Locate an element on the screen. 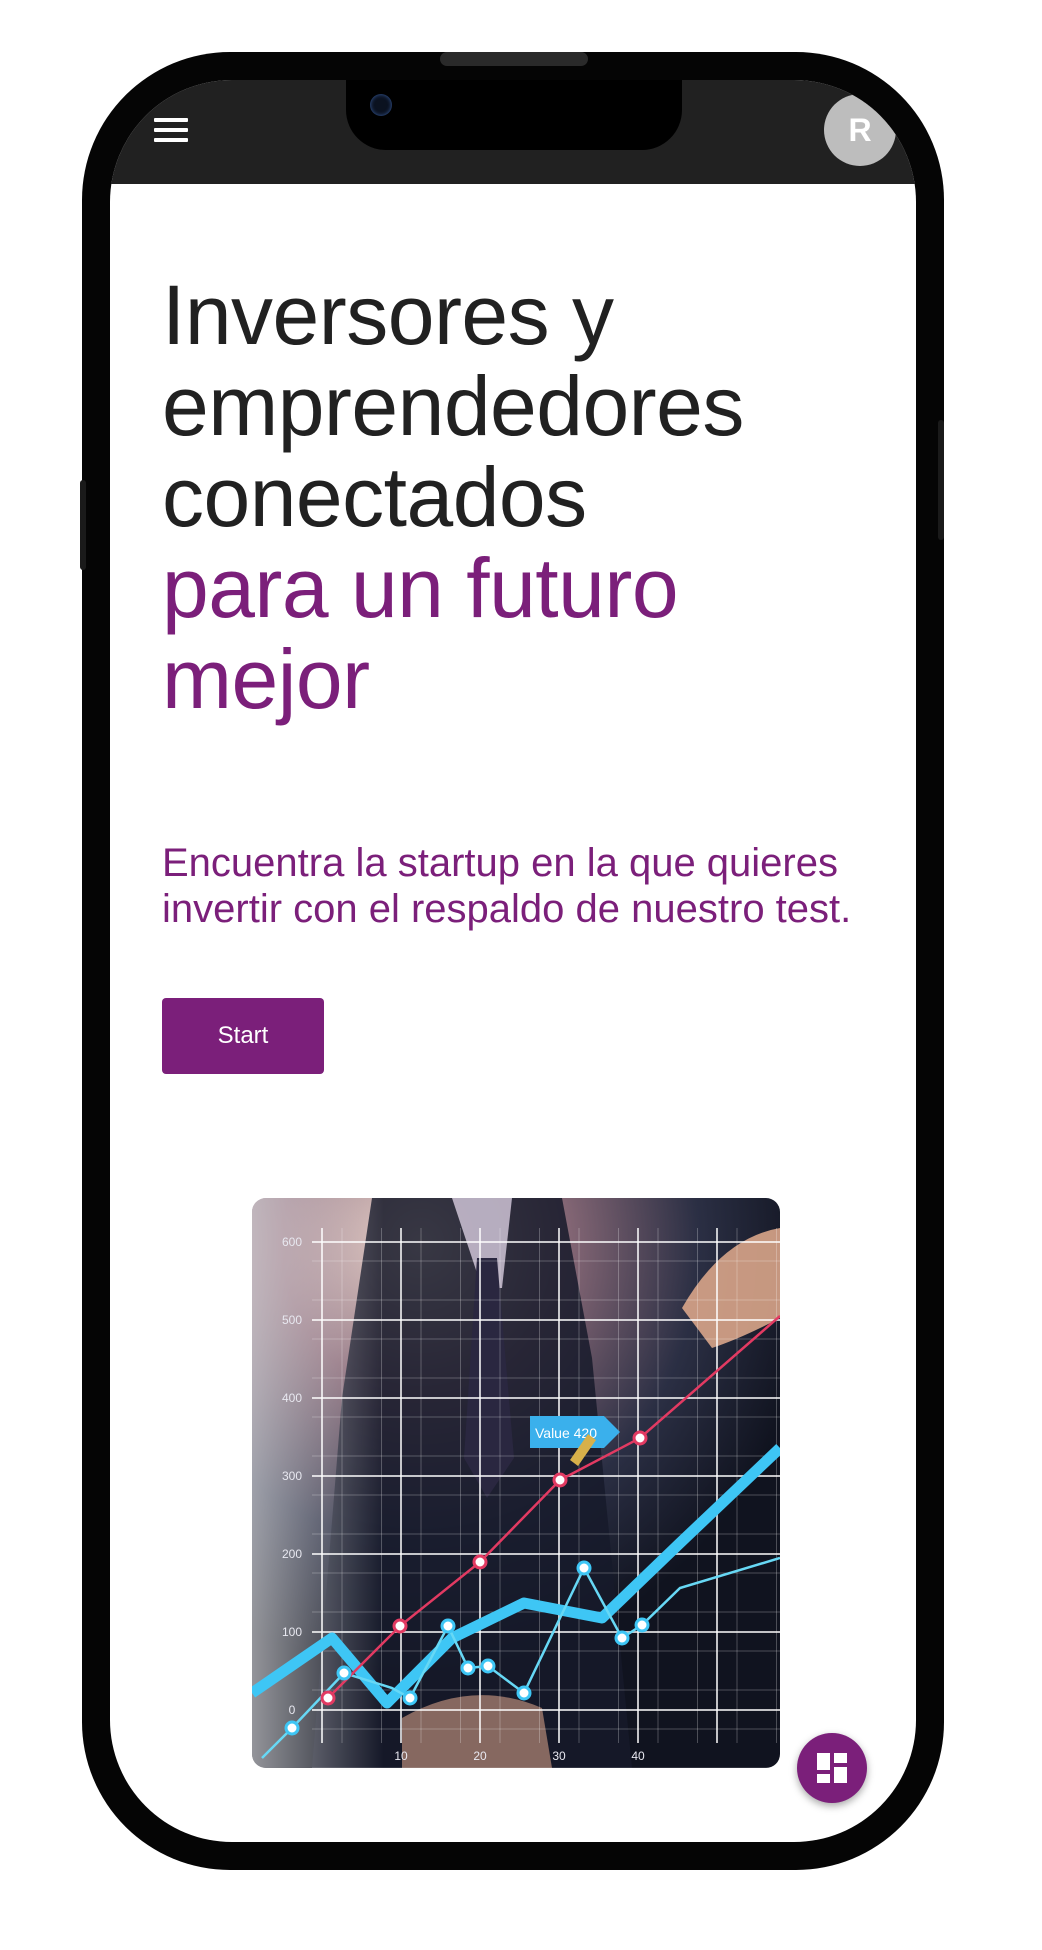 This screenshot has height=1950, width=1042. headline-line: Inversores y is located at coordinates (388, 315).